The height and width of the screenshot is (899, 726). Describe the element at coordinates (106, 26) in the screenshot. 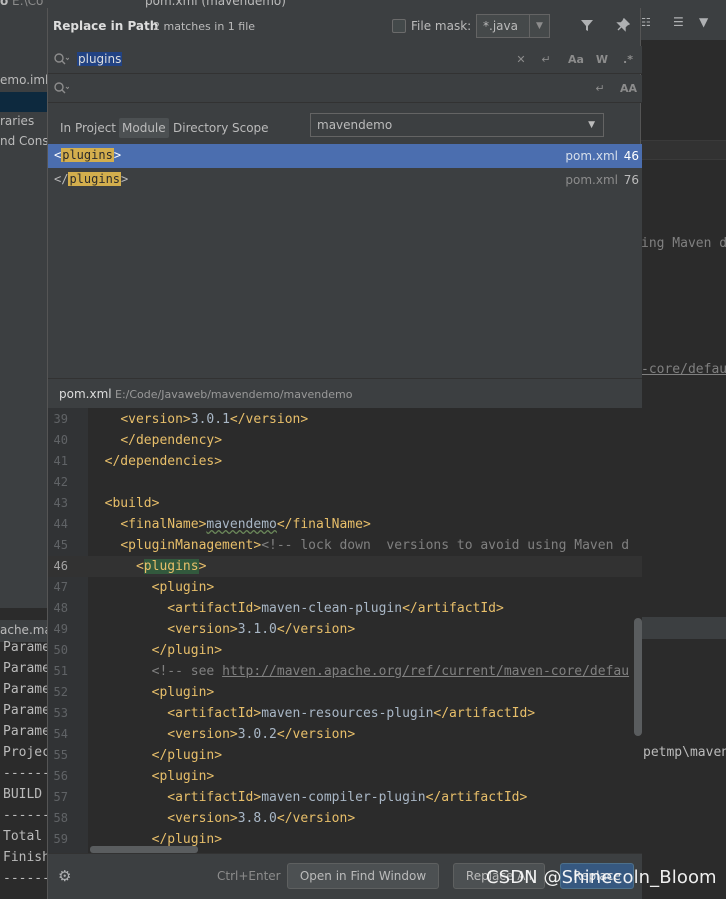

I see `dialog-title: Replace in Path` at that location.